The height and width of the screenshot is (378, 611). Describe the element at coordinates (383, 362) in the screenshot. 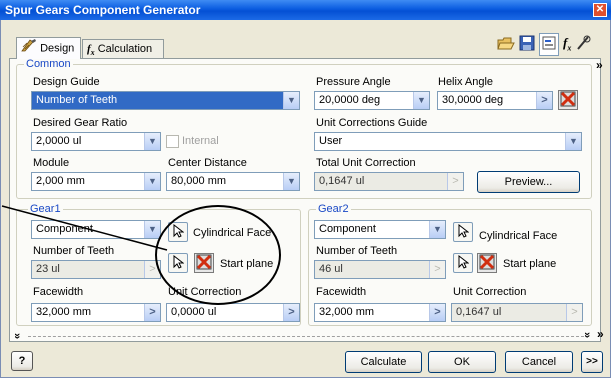

I see `calculate-button: Calculate` at that location.